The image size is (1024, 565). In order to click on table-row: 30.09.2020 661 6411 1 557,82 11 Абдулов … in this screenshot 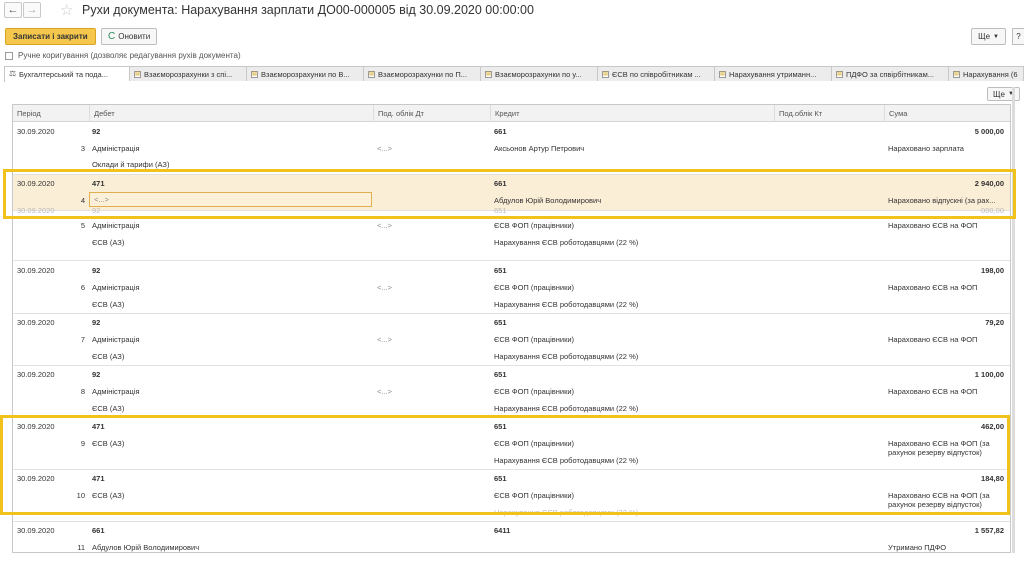, I will do `click(511, 537)`.